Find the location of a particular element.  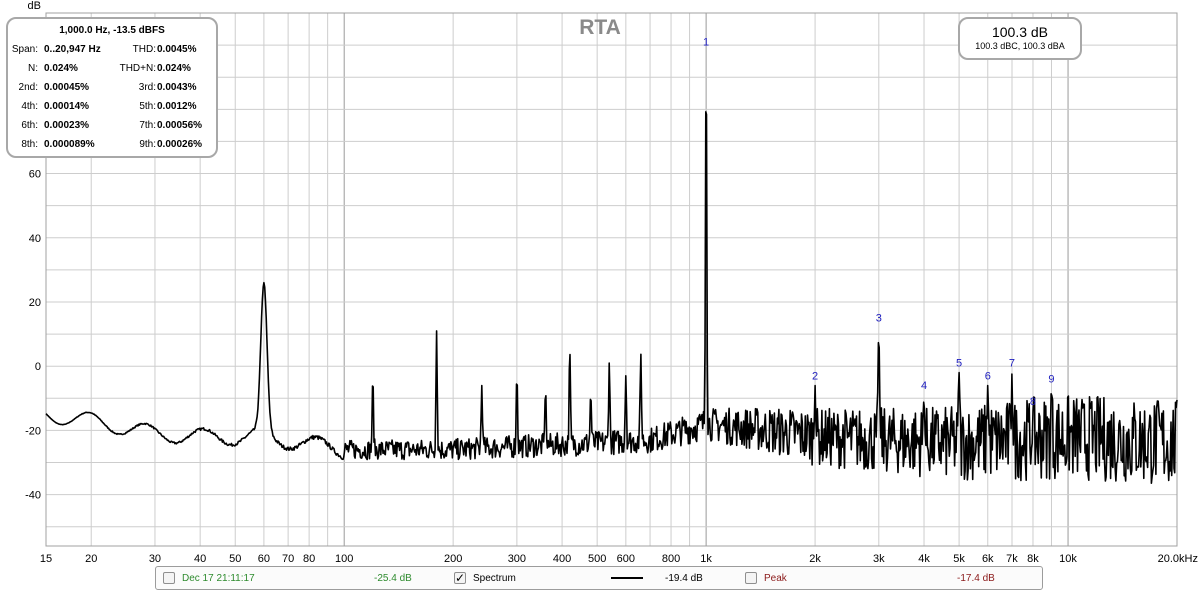

legend-label-peak: Peak is located at coordinates (775, 578).